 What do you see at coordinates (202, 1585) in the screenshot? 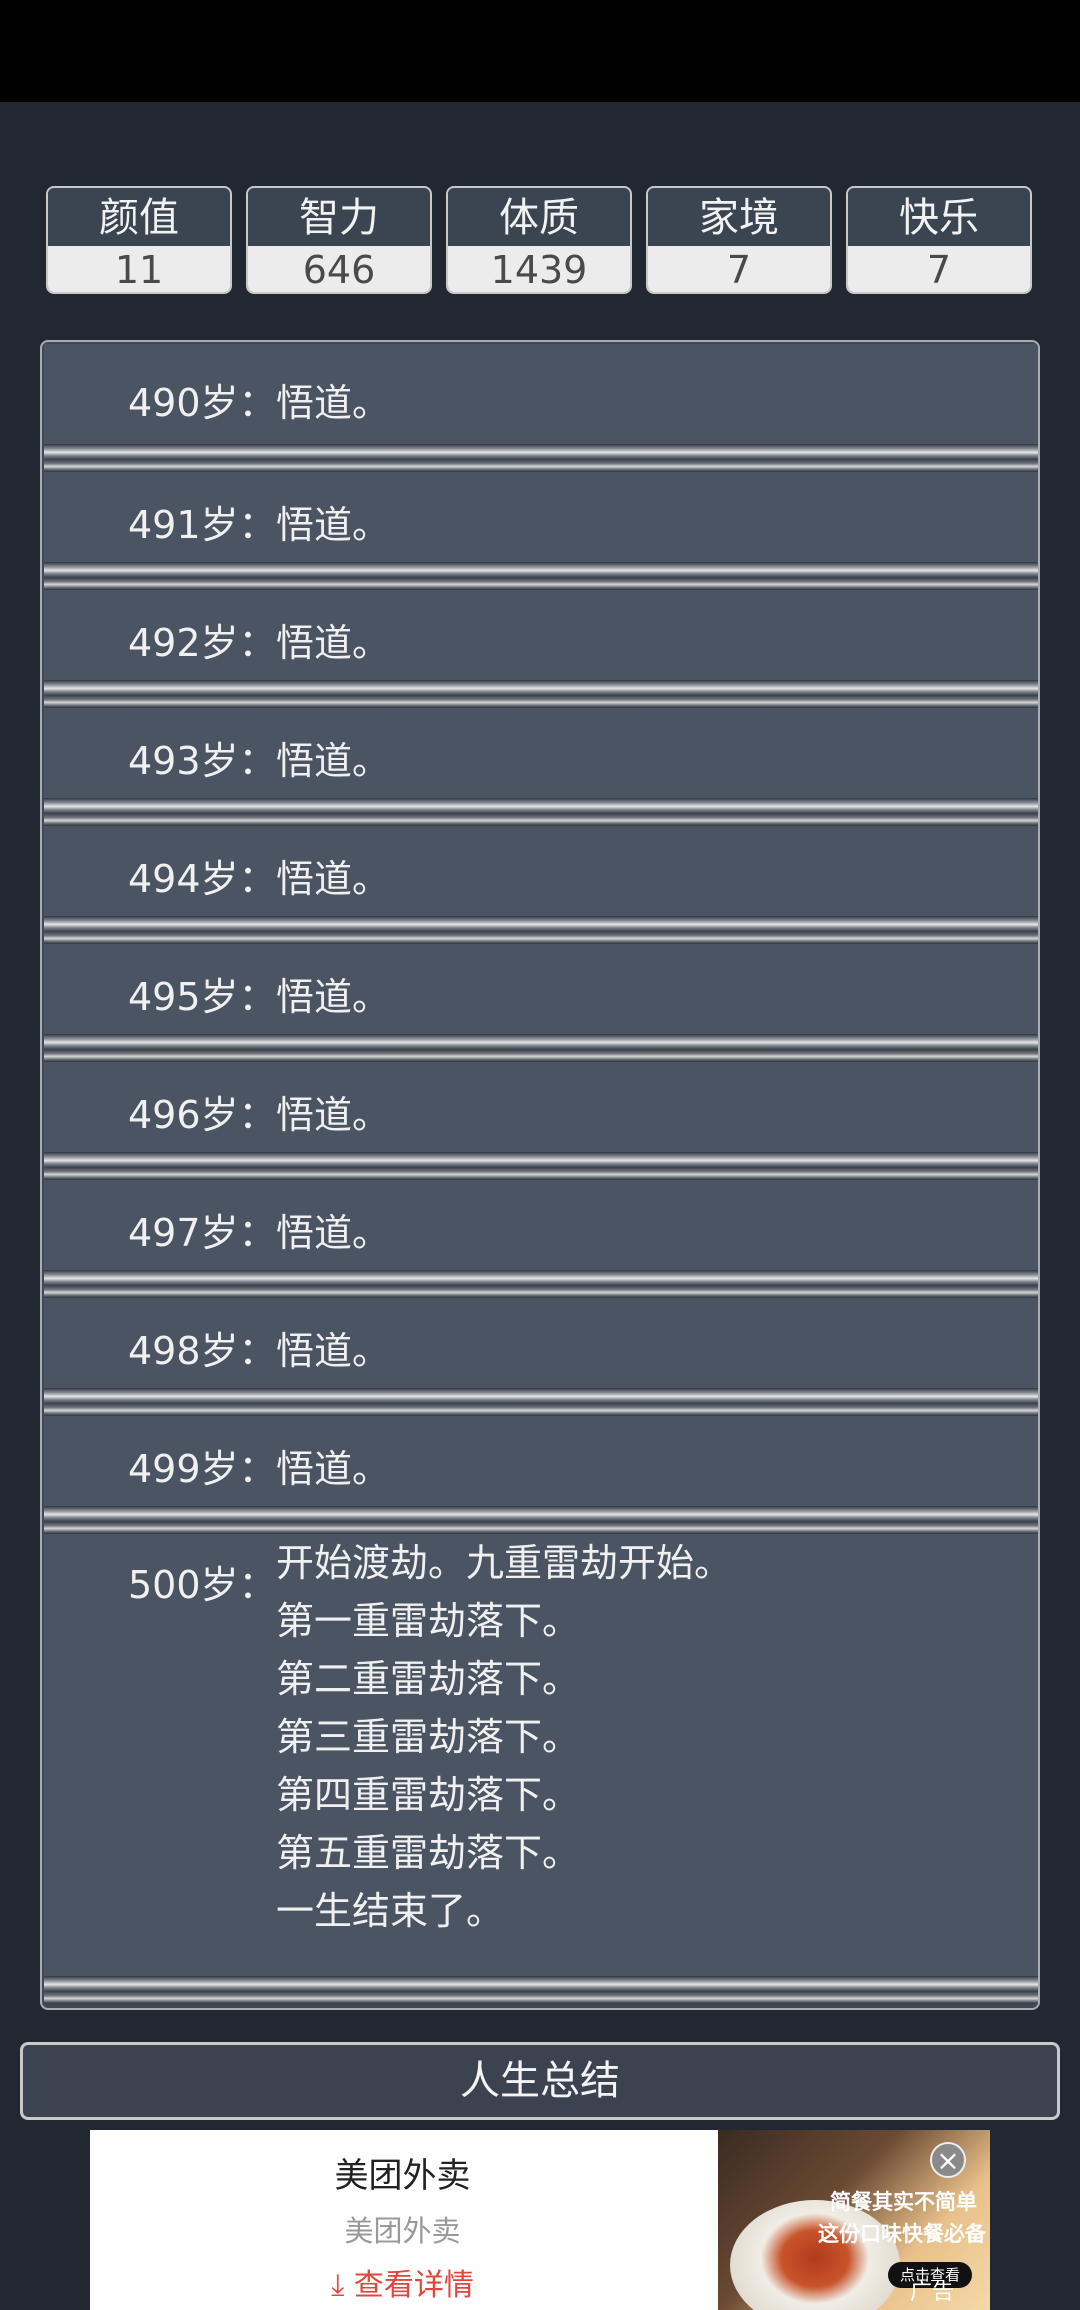
I see `event-age: 500岁：` at bounding box center [202, 1585].